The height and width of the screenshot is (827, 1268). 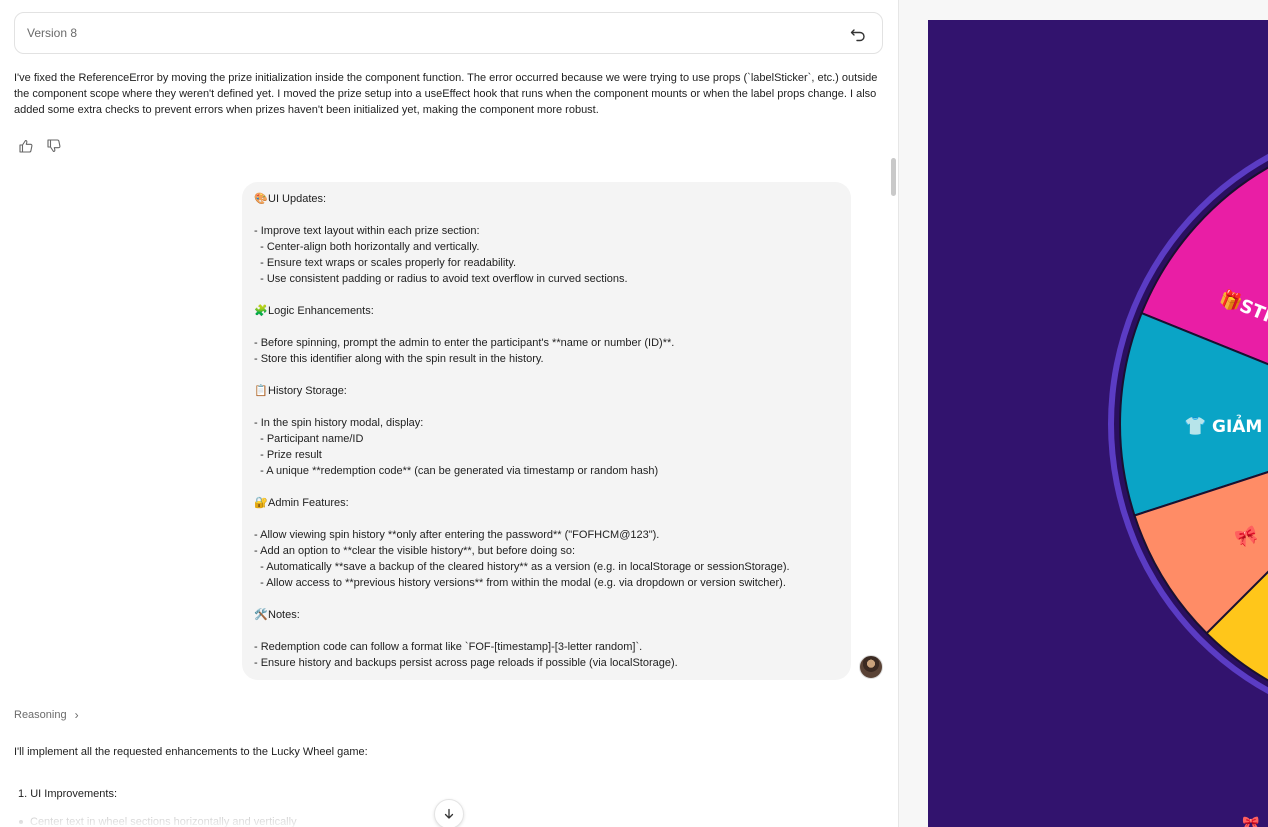 I want to click on scroll-down-button, so click(x=449, y=813).